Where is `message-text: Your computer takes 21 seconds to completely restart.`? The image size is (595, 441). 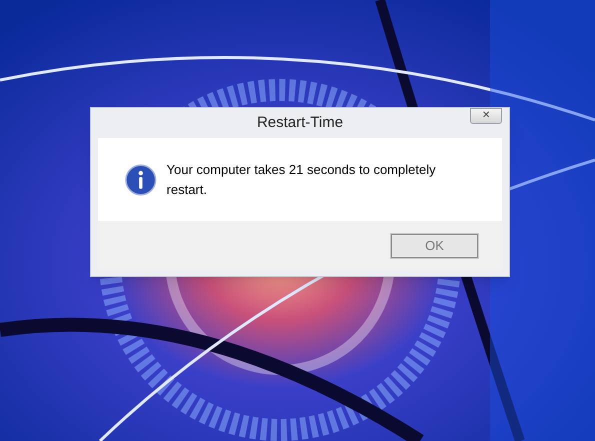 message-text: Your computer takes 21 seconds to completely restart. is located at coordinates (301, 179).